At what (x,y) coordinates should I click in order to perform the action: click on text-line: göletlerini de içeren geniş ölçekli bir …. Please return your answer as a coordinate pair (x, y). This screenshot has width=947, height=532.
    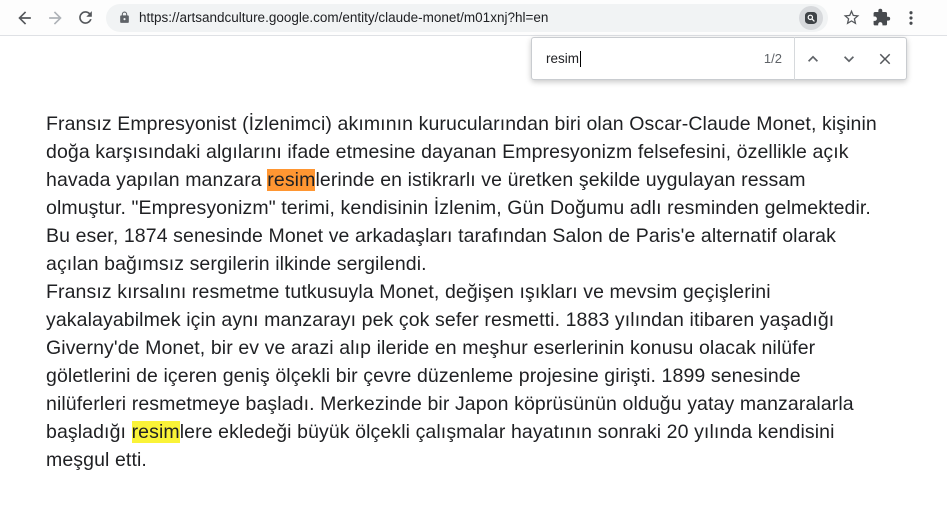
    Looking at the image, I should click on (488, 376).